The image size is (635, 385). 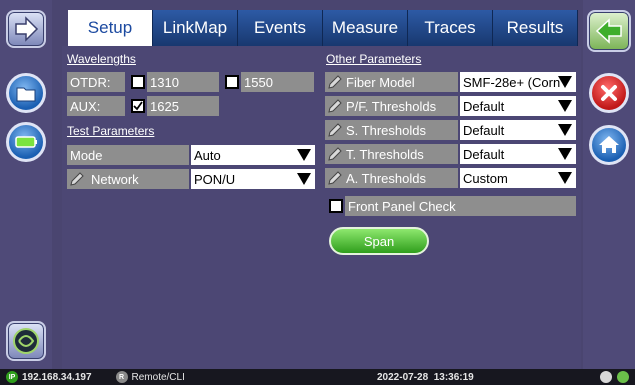 What do you see at coordinates (57, 377) in the screenshot?
I see `ip-address: 192.168.34.197` at bounding box center [57, 377].